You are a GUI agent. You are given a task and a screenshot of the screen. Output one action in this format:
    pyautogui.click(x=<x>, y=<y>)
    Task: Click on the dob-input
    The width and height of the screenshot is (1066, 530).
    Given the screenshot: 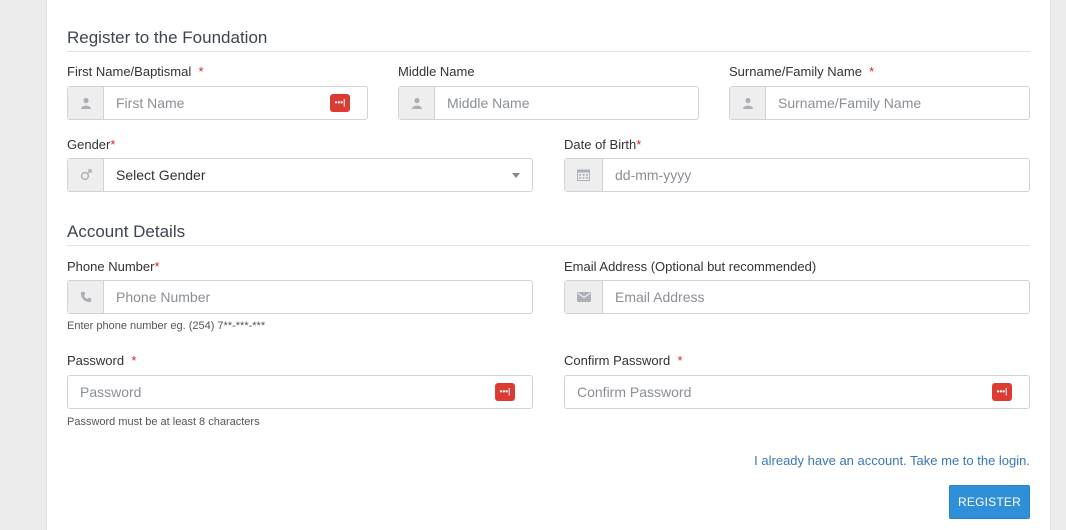 What is the action you would take?
    pyautogui.click(x=816, y=175)
    